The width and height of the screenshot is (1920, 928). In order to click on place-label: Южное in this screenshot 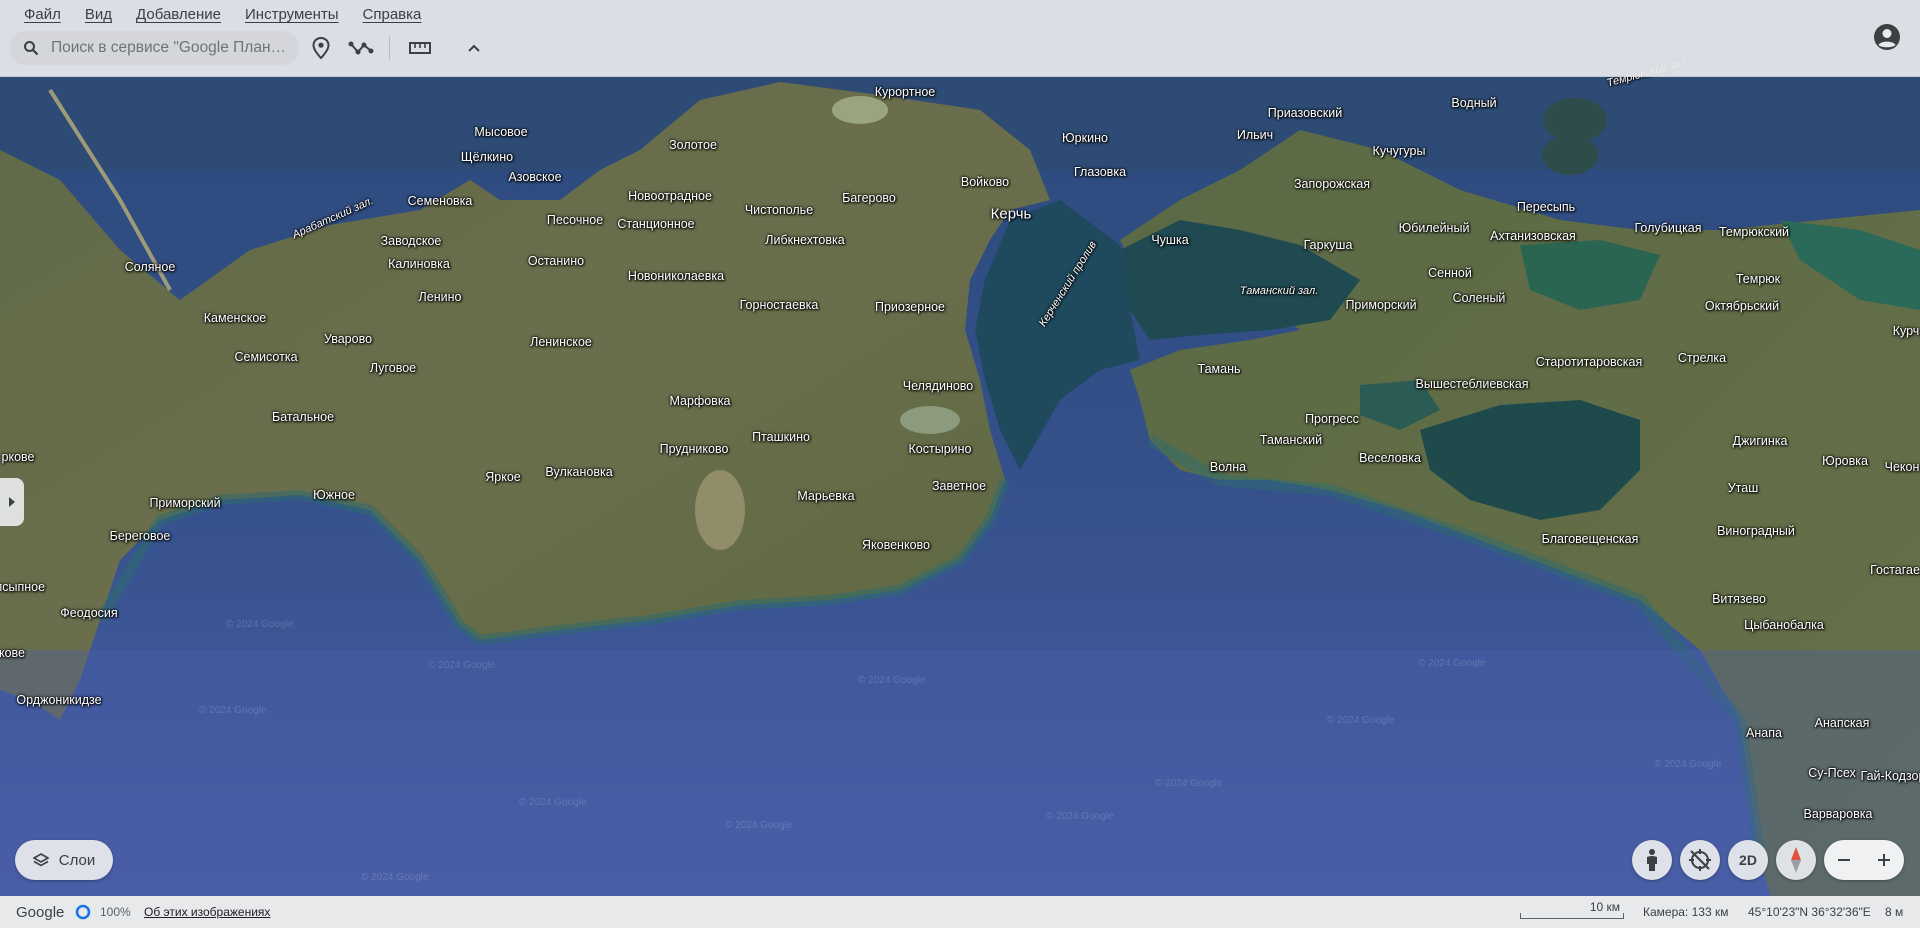, I will do `click(334, 495)`.